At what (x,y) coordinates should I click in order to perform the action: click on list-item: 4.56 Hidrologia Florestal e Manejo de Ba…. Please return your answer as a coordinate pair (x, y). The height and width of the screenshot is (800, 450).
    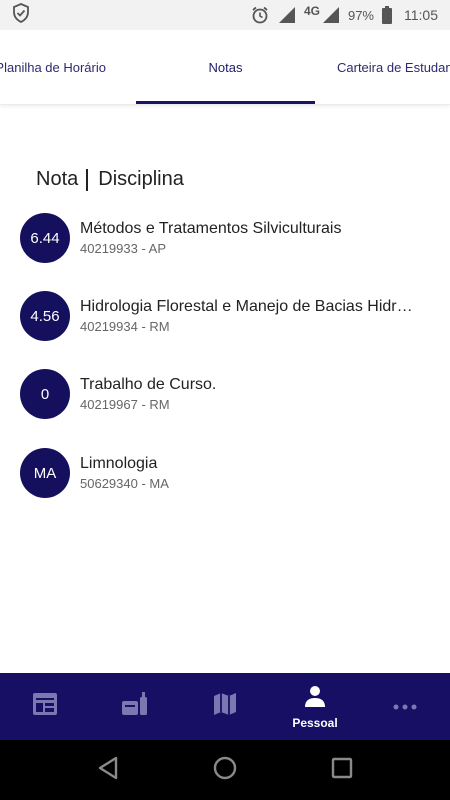
    Looking at the image, I should click on (230, 316).